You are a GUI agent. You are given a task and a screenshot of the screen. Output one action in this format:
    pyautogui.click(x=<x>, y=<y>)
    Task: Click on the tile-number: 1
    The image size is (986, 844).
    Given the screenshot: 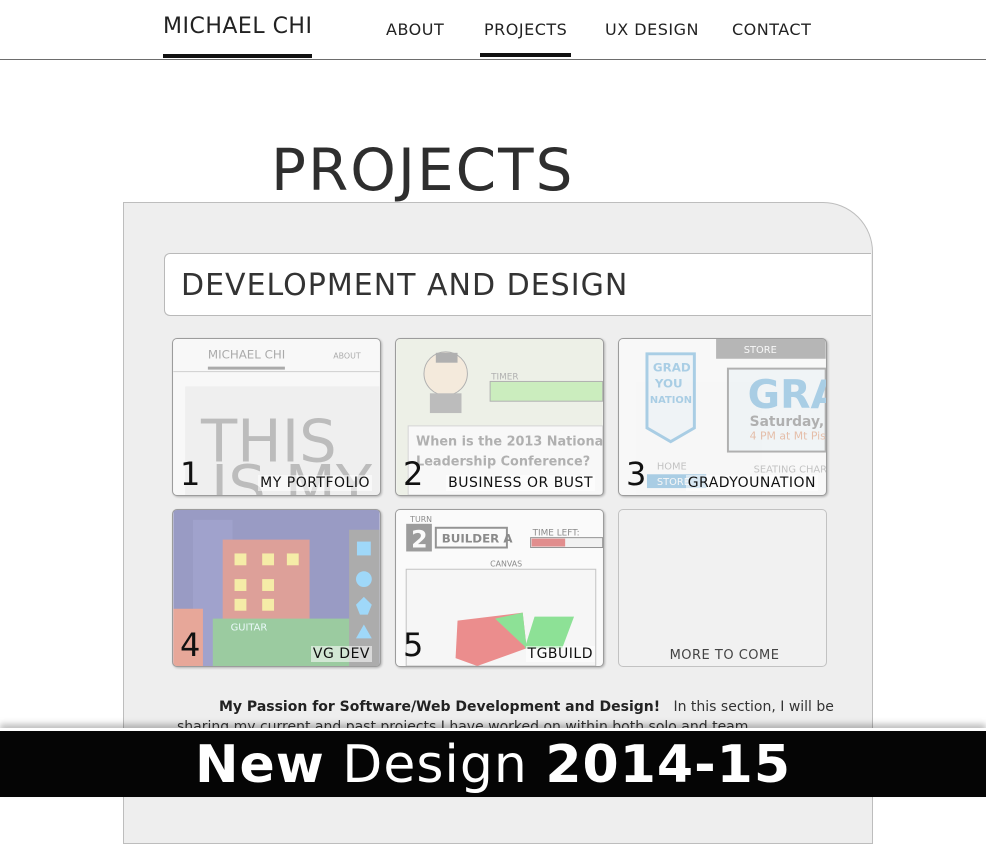 What is the action you would take?
    pyautogui.click(x=190, y=474)
    